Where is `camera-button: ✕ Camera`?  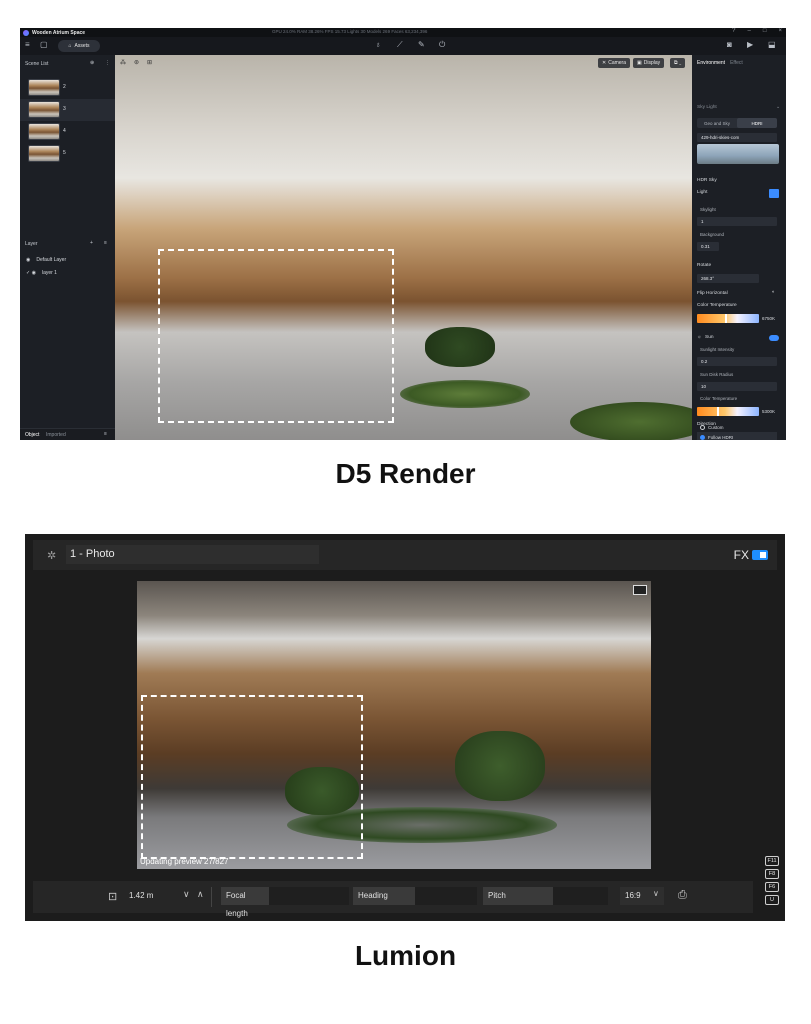
camera-button: ✕ Camera is located at coordinates (614, 63).